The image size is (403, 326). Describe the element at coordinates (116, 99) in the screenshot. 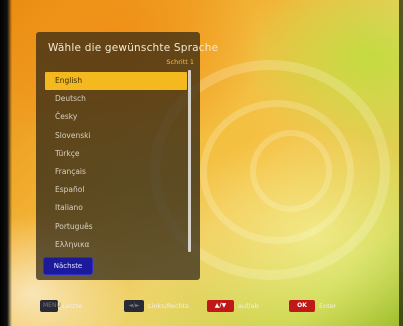

I see `language-item-deutsch: Deutsch` at that location.